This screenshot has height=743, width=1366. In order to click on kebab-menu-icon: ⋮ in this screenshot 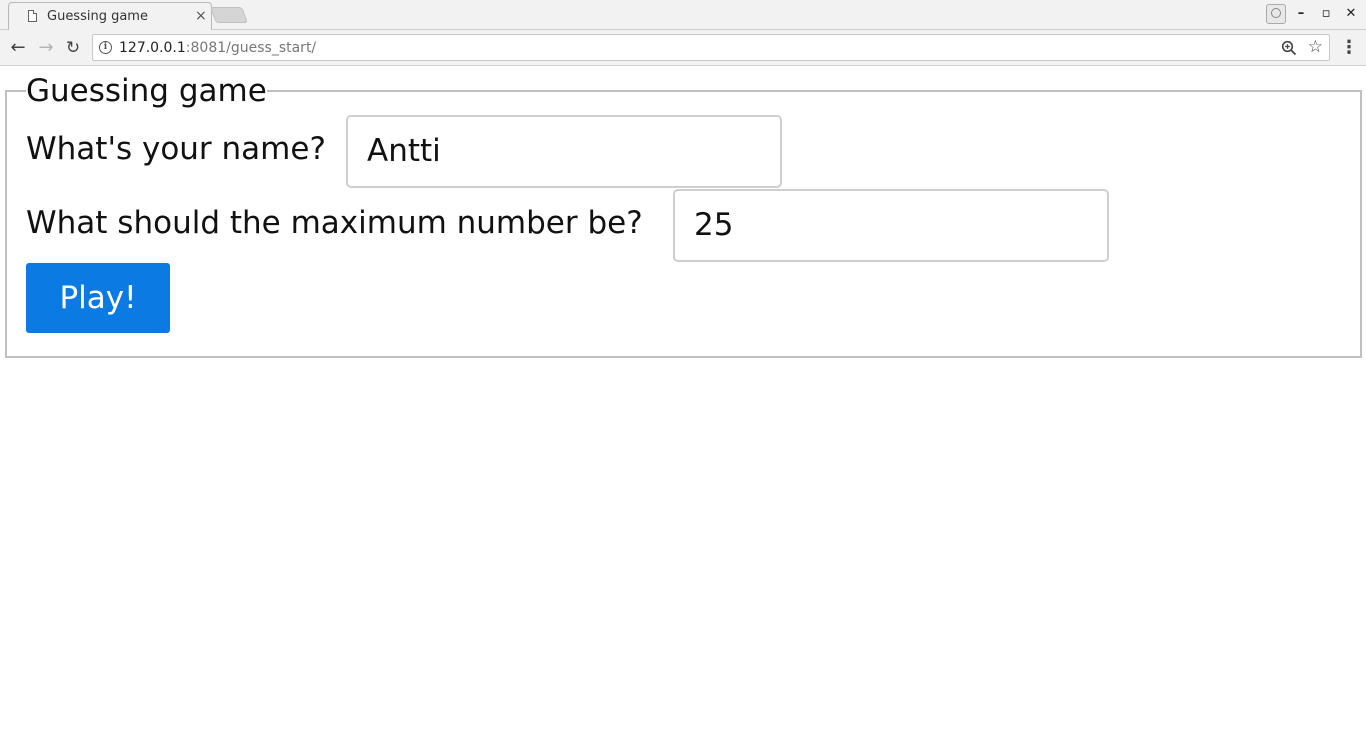, I will do `click(1349, 48)`.